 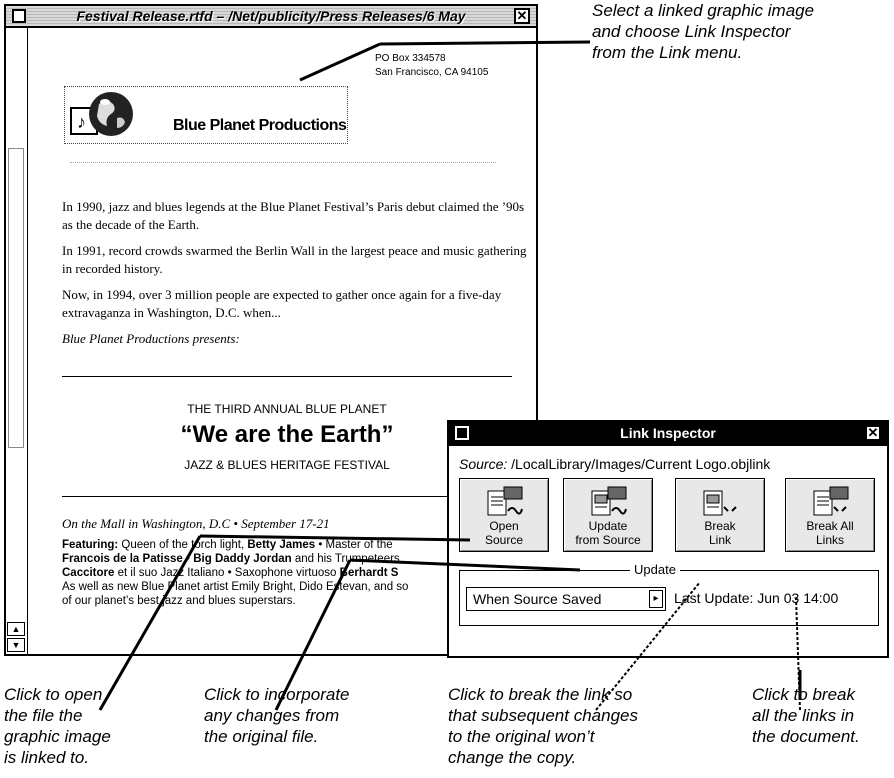 I want to click on annotation-line: graphic image, so click(x=57, y=736).